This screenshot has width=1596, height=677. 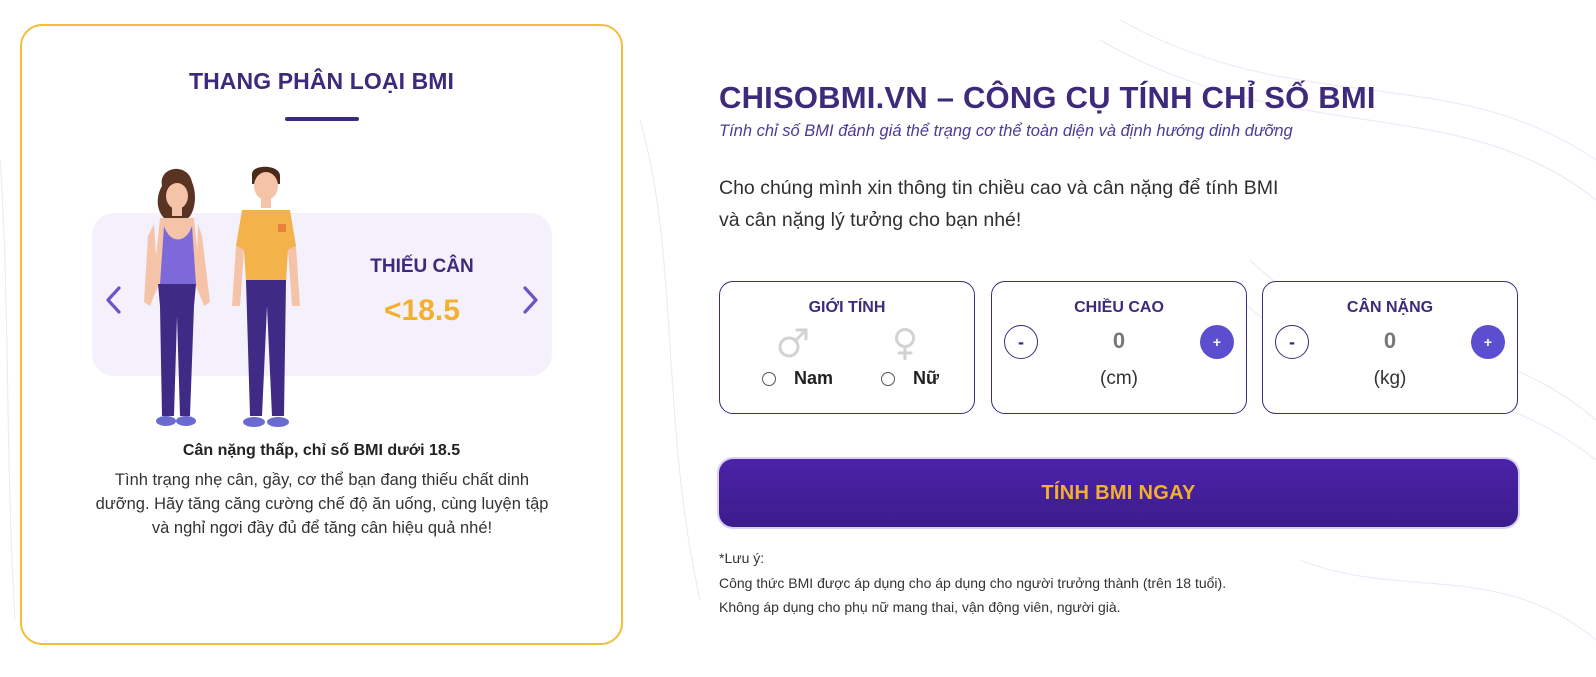 What do you see at coordinates (1119, 307) in the screenshot?
I see `height-label: CHIỀU CAO` at bounding box center [1119, 307].